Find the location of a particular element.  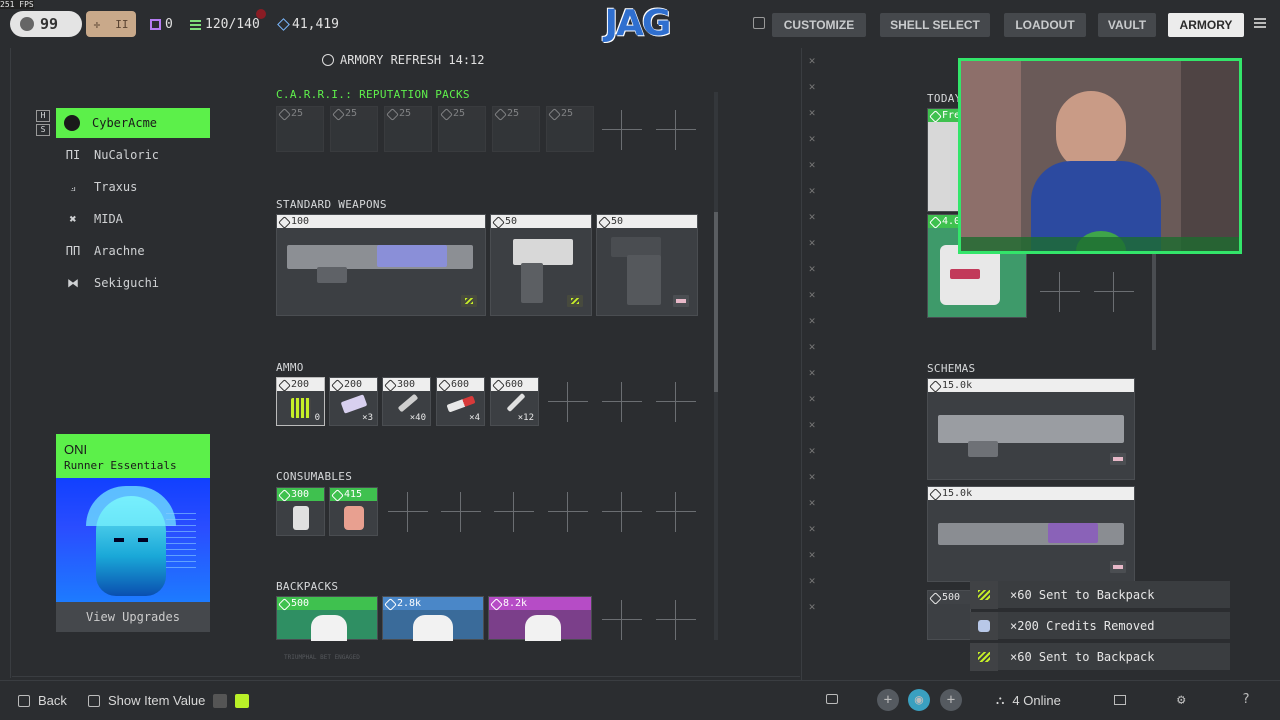

hotkey-h: H is located at coordinates (43, 116).